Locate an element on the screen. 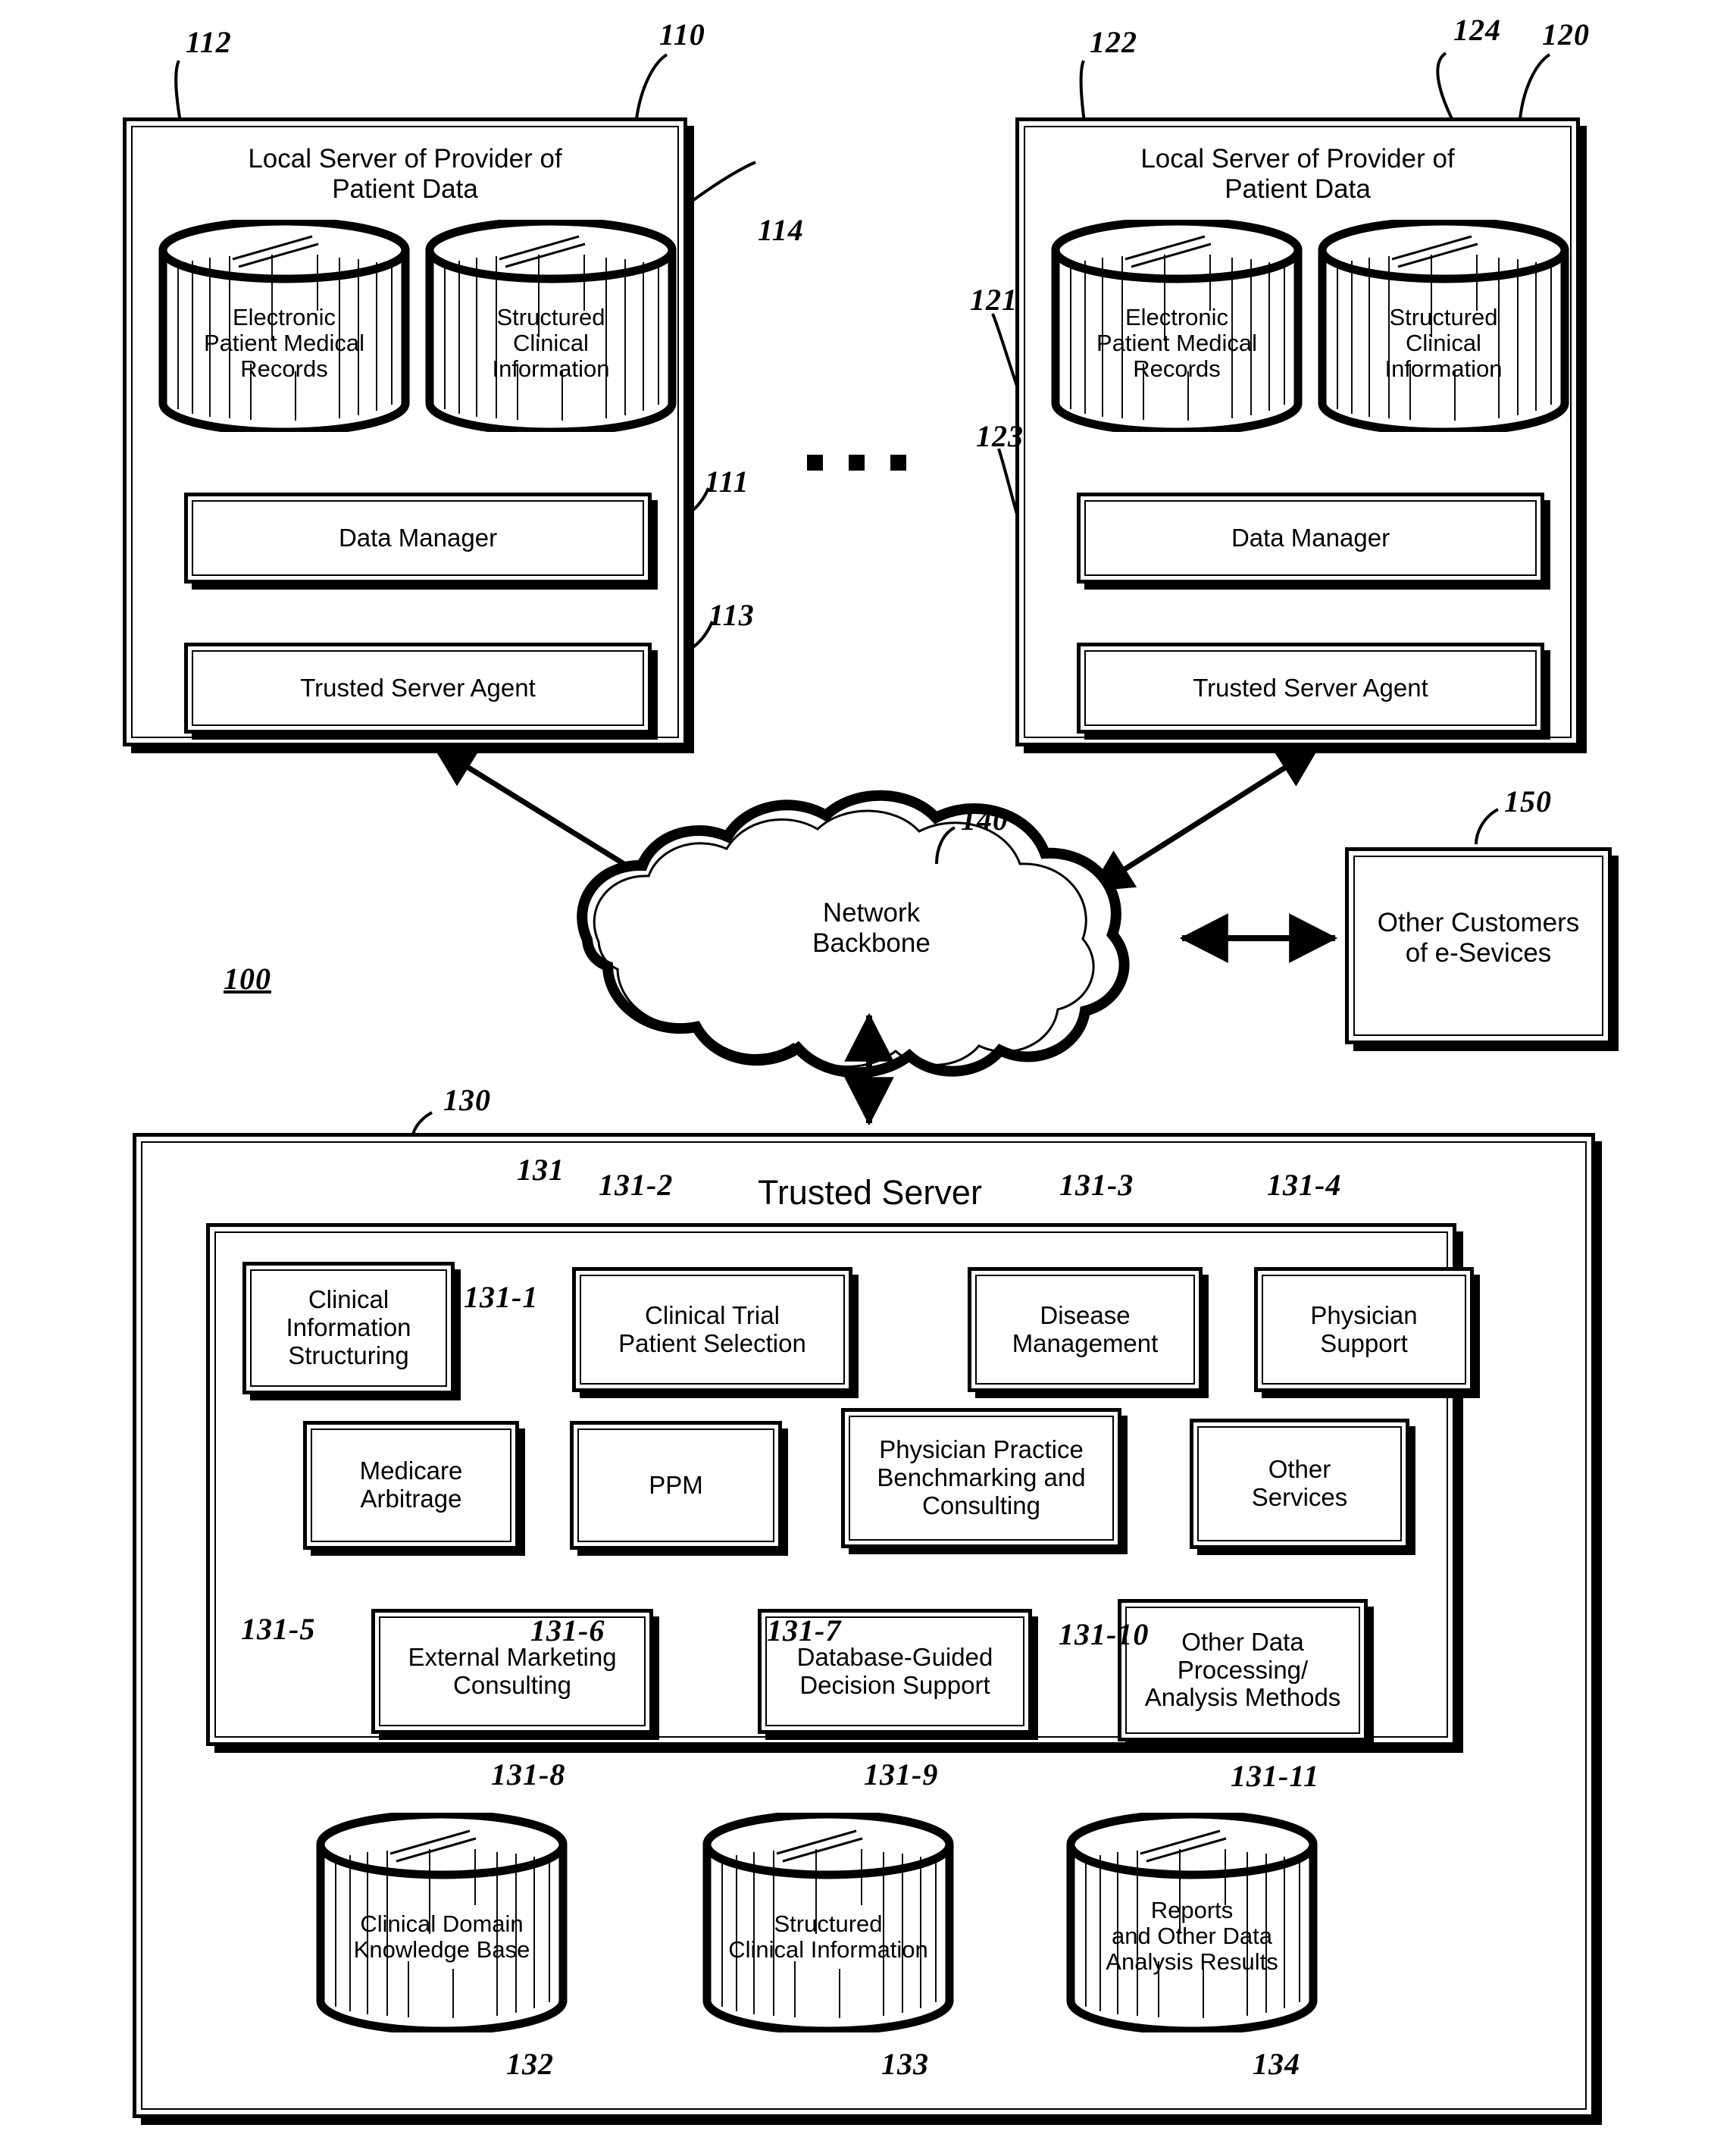 Image resolution: width=1736 pixels, height=2156 pixels. db-clinical-domain-knowledge-base: Clinical Domain Knowledge Base is located at coordinates (441, 1922).